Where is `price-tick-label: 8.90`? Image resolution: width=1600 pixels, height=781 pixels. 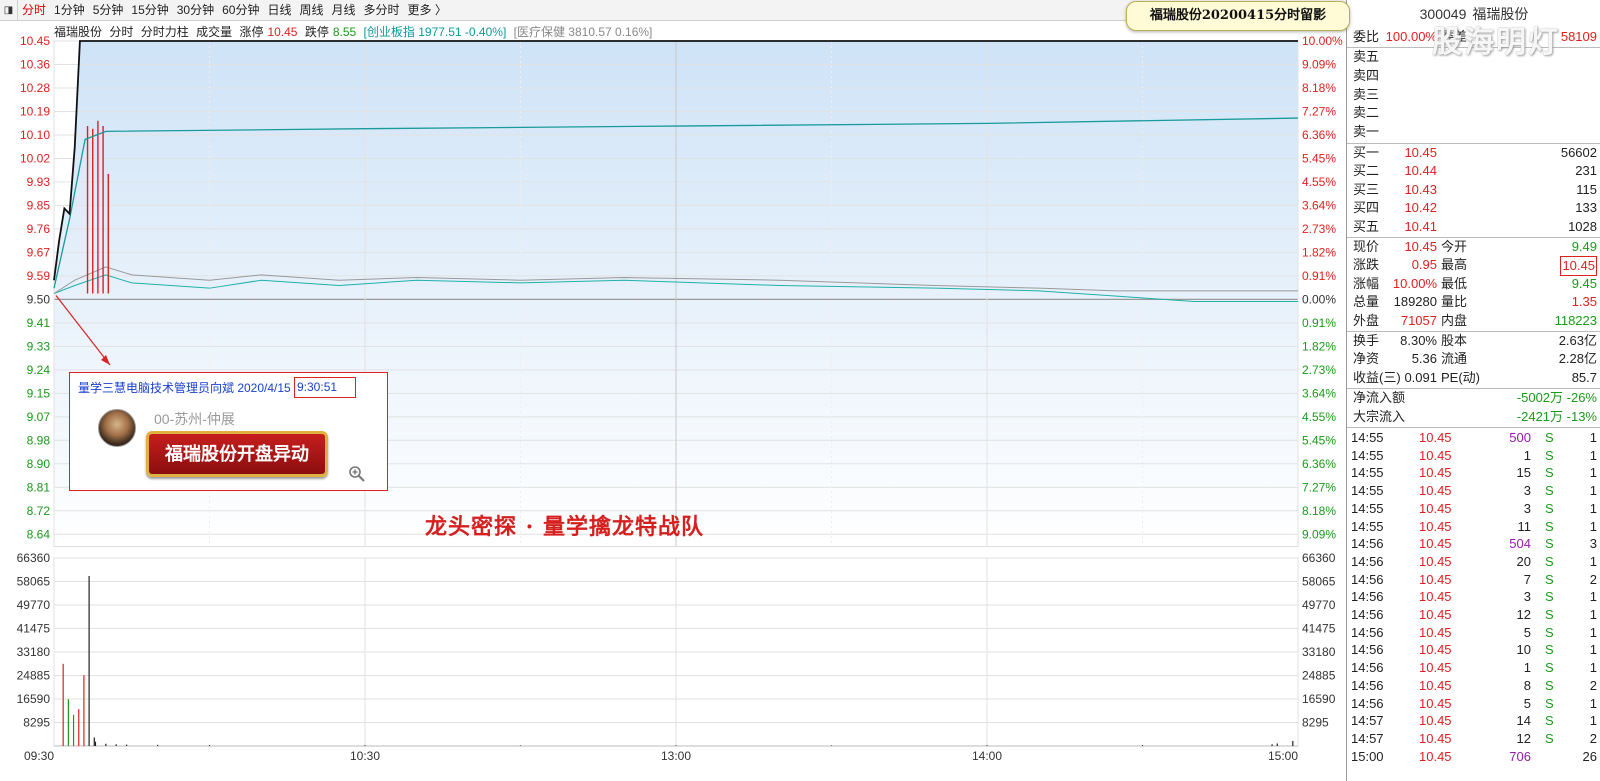 price-tick-label: 8.90 is located at coordinates (39, 464).